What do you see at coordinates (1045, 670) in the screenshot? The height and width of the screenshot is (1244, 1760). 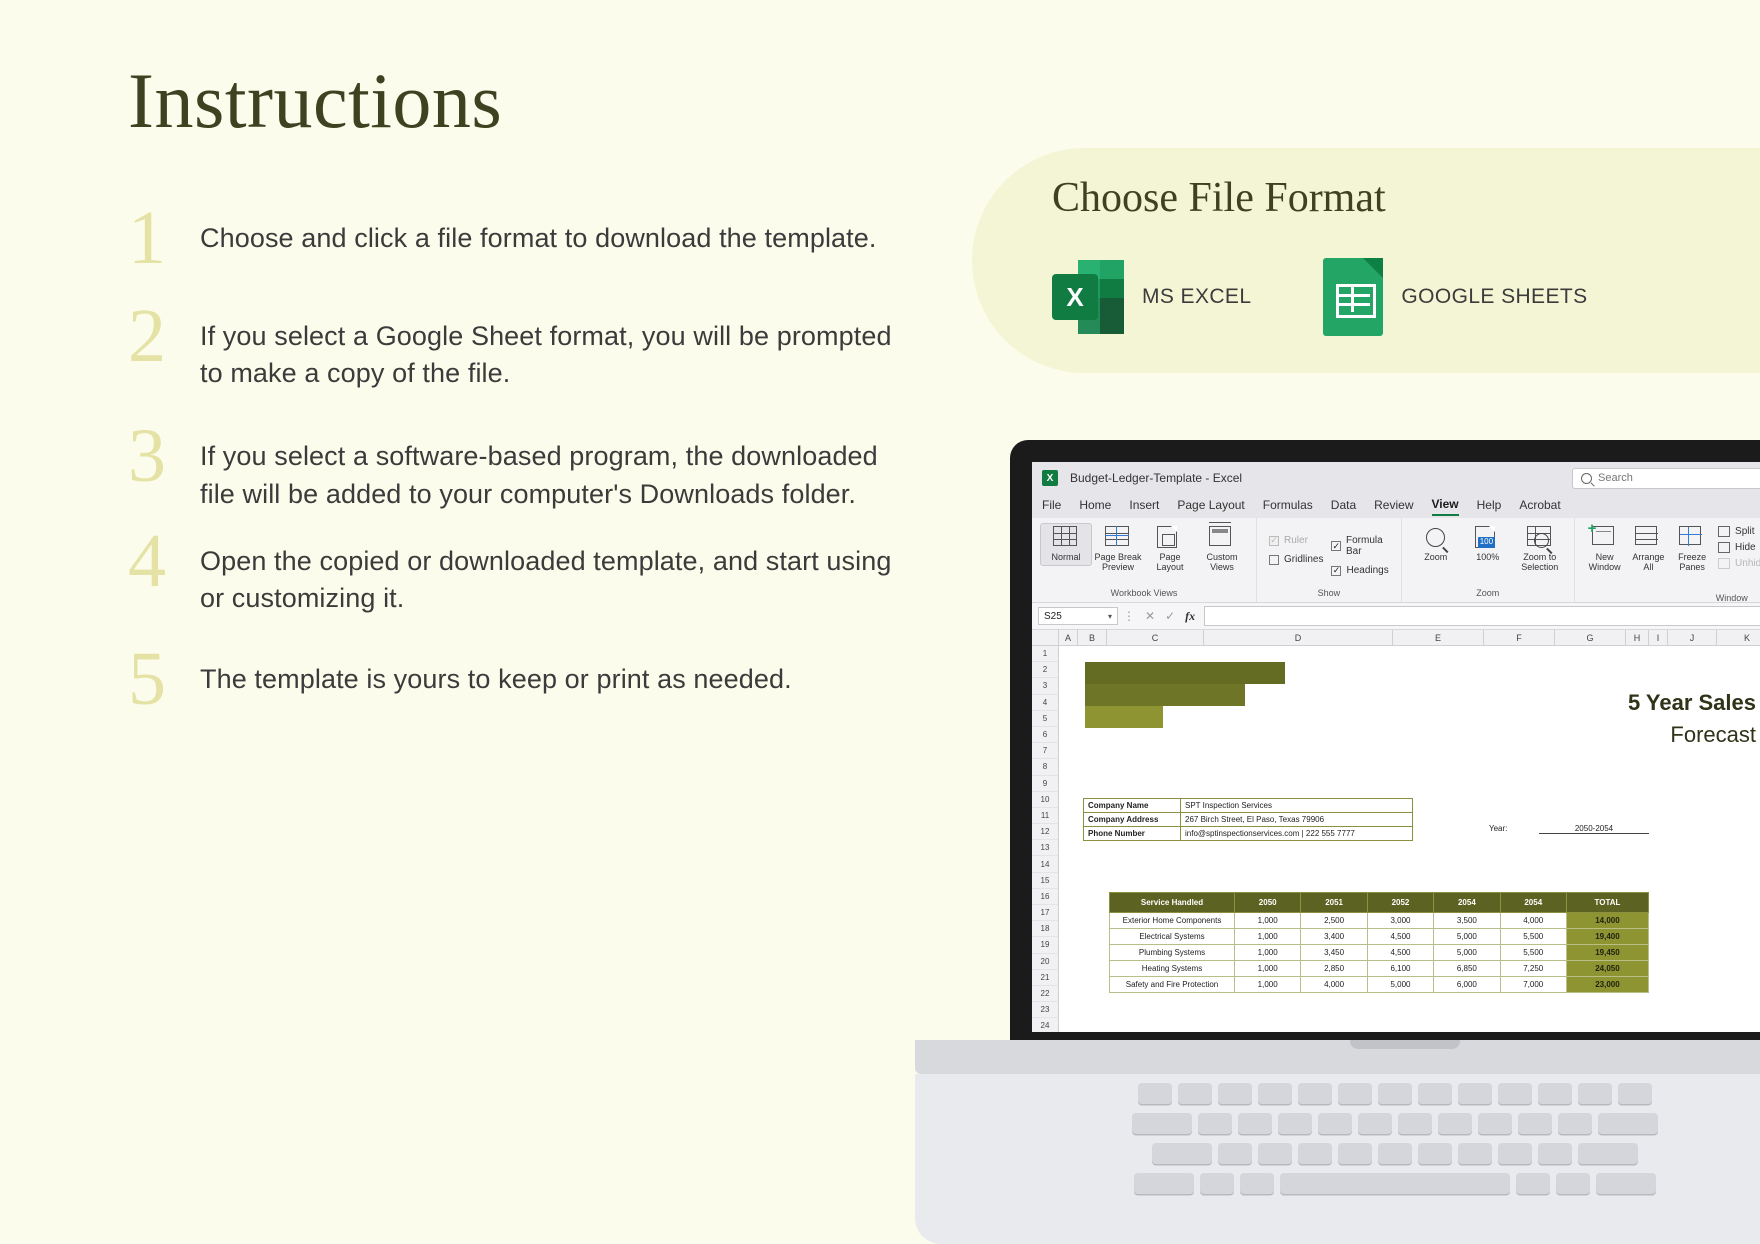 I see `row-header: 2` at bounding box center [1045, 670].